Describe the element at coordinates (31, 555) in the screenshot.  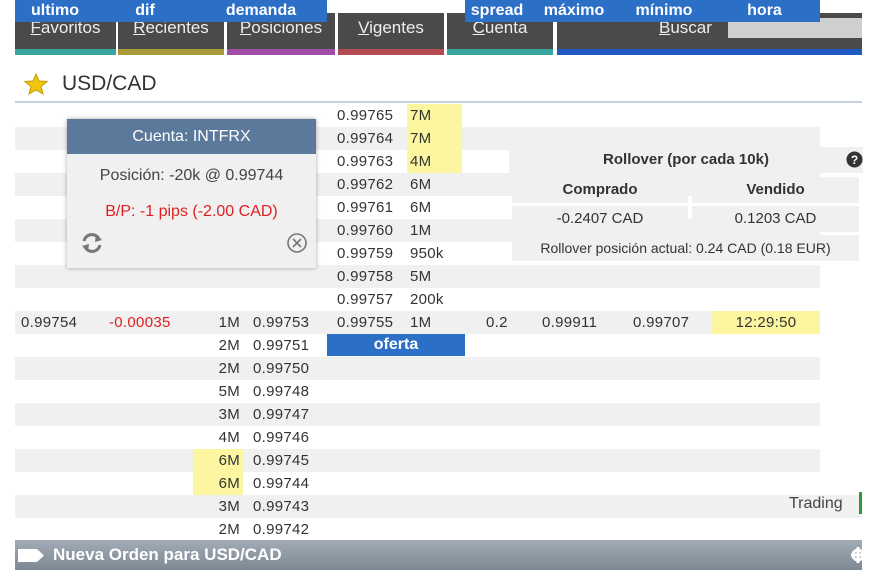
I see `tag-arrow-icon` at that location.